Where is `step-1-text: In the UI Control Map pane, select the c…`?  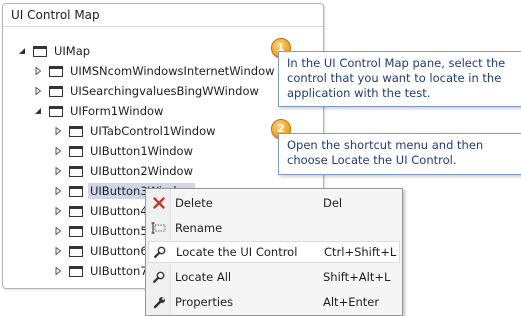 step-1-text: In the UI Control Map pane, select the c… is located at coordinates (396, 78).